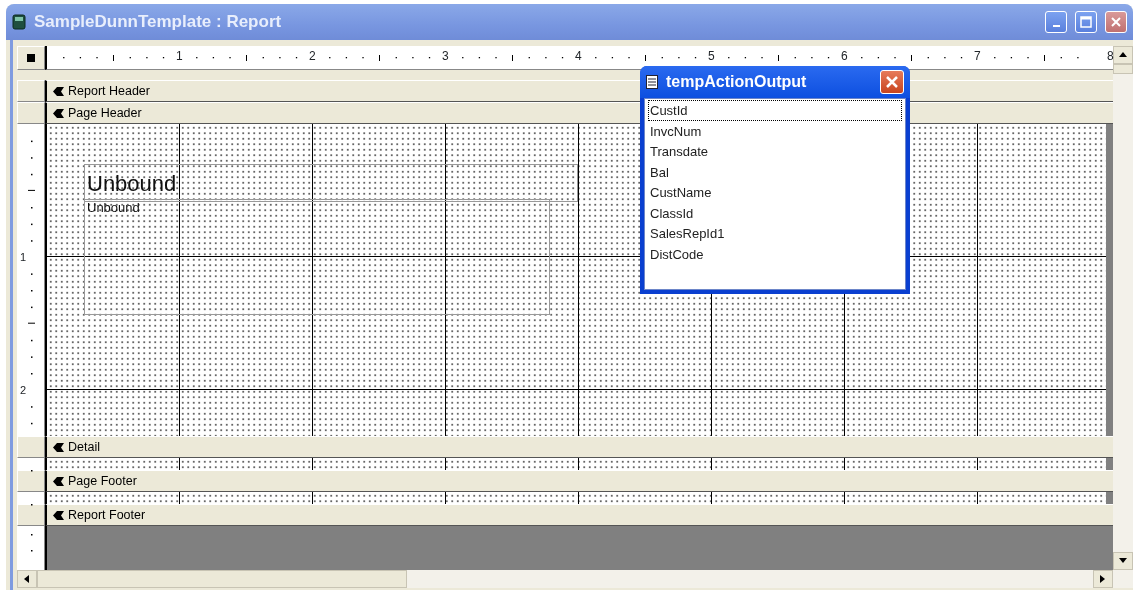 The height and width of the screenshot is (590, 1133). What do you see at coordinates (652, 82) in the screenshot?
I see `list-icon` at bounding box center [652, 82].